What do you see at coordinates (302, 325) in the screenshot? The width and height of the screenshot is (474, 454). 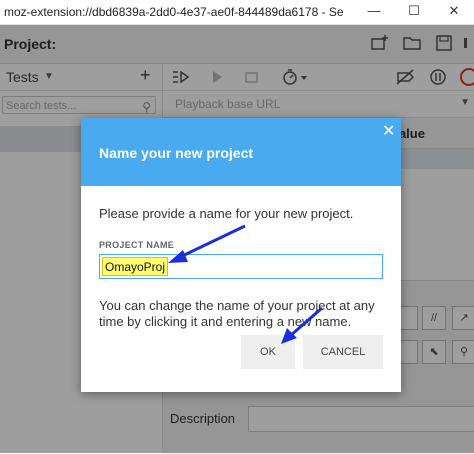 I see `arrow-to-ok-icon` at bounding box center [302, 325].